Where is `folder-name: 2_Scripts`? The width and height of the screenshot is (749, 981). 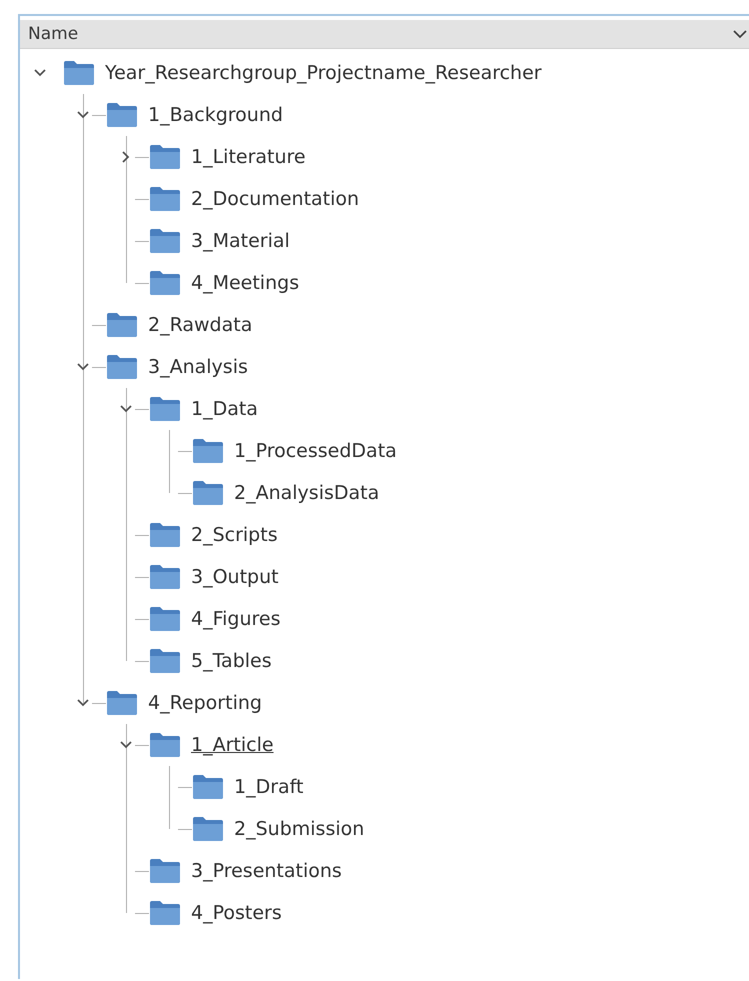
folder-name: 2_Scripts is located at coordinates (234, 535).